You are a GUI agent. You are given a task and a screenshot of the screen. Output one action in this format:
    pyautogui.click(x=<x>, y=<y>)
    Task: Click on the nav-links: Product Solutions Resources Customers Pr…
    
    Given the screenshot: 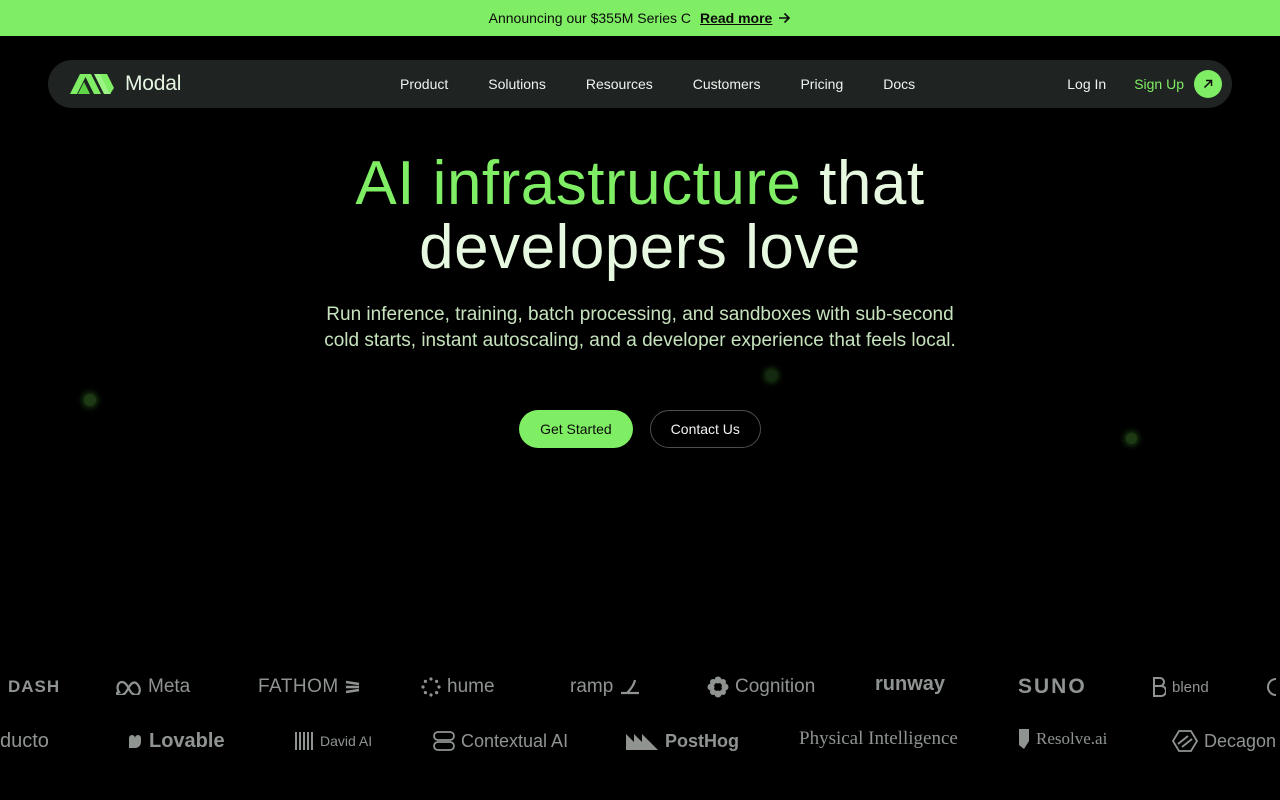 What is the action you would take?
    pyautogui.click(x=657, y=84)
    